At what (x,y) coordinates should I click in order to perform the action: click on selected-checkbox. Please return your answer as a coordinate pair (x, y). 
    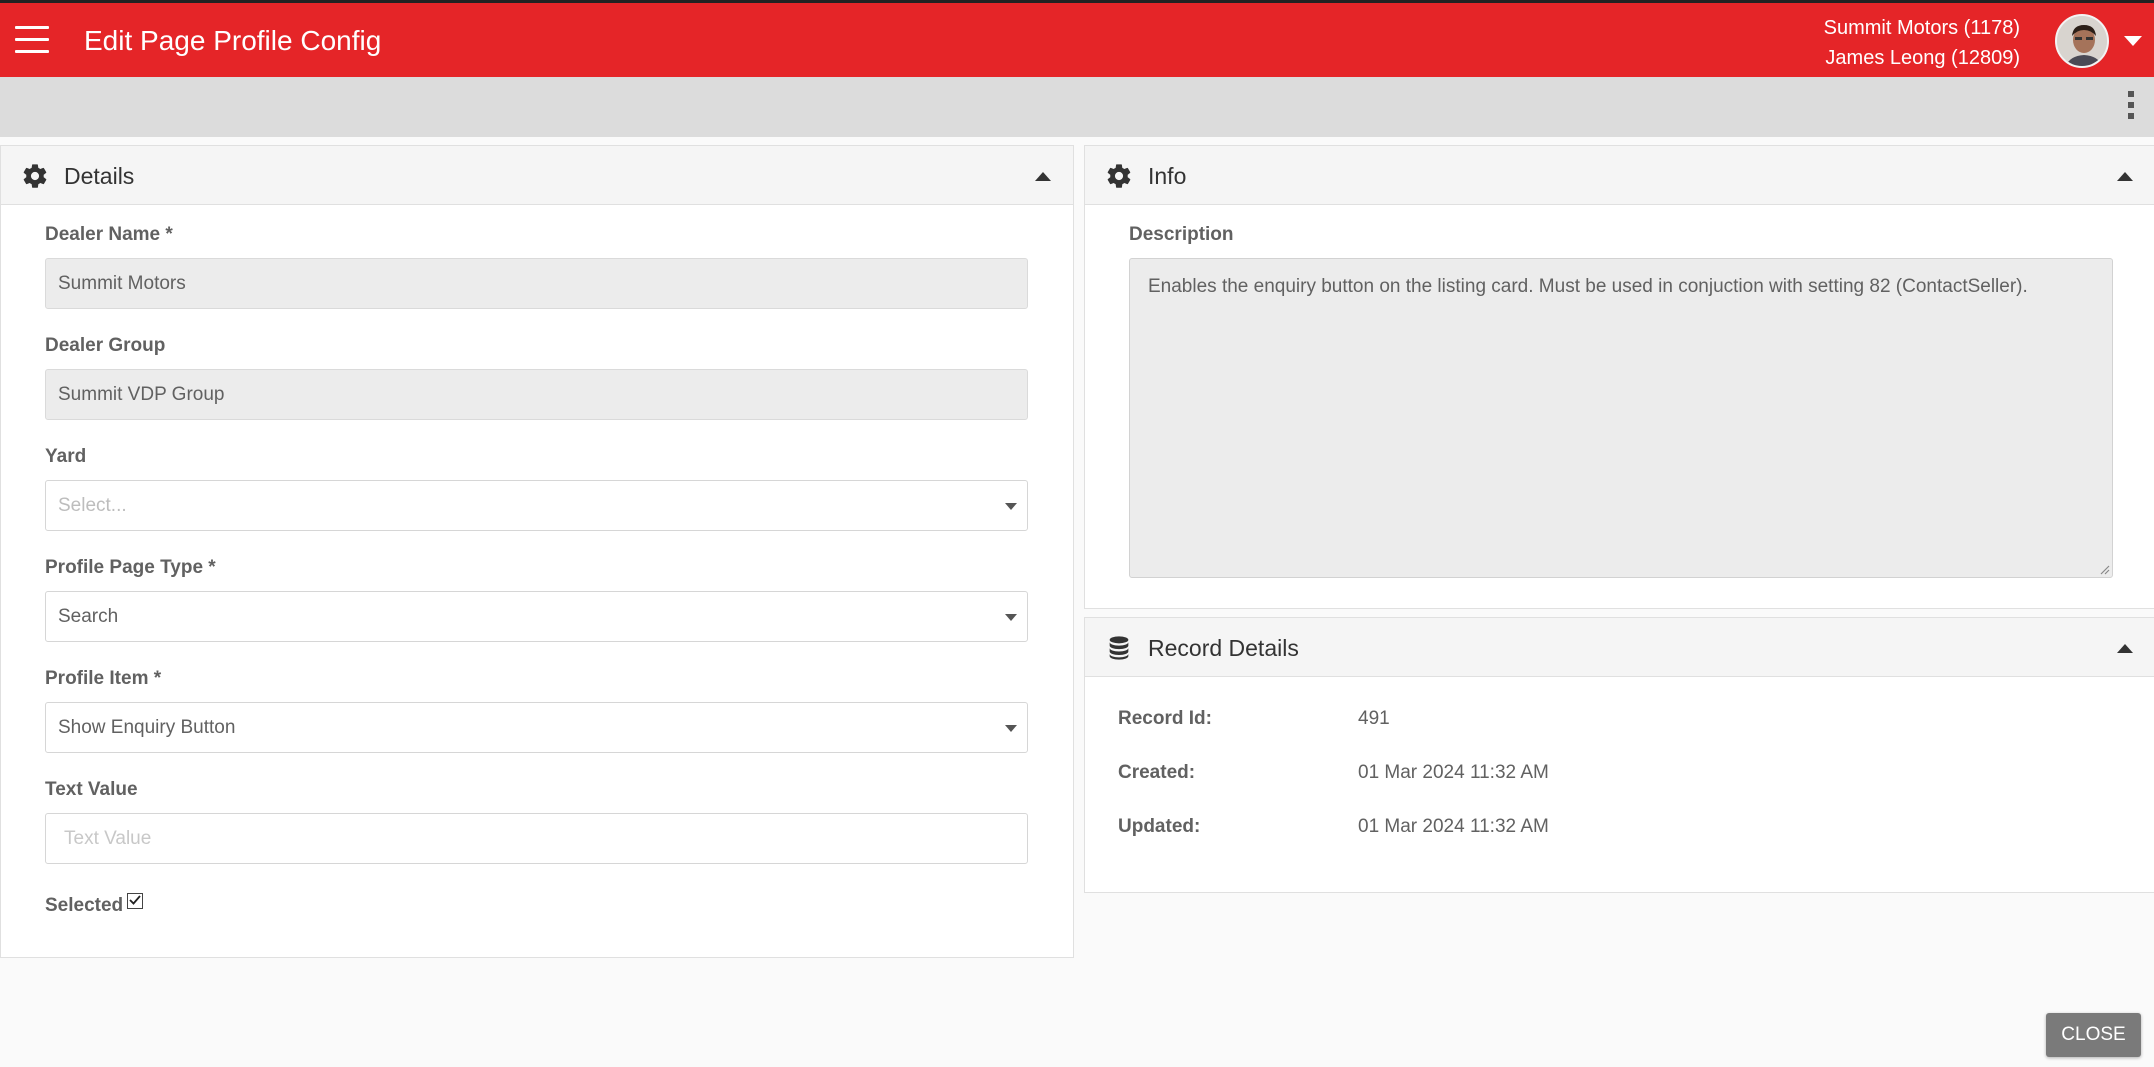
    Looking at the image, I should click on (135, 901).